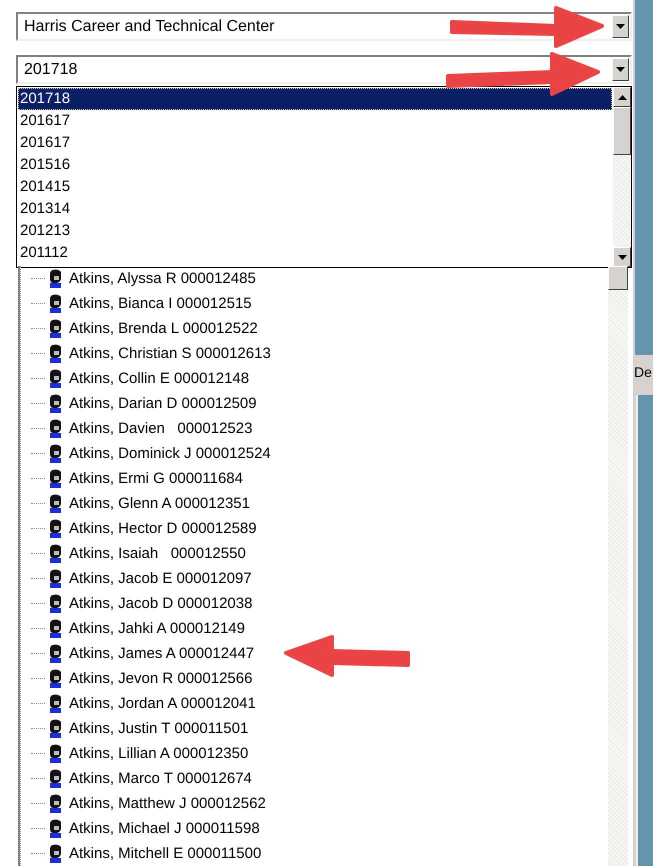  Describe the element at coordinates (165, 853) in the screenshot. I see `student-name: Atkins, Mitchell E 000011500` at that location.